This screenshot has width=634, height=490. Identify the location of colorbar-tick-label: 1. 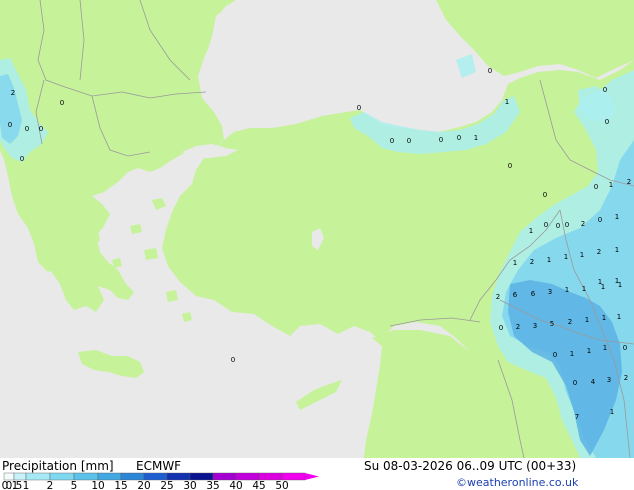
(26, 485).